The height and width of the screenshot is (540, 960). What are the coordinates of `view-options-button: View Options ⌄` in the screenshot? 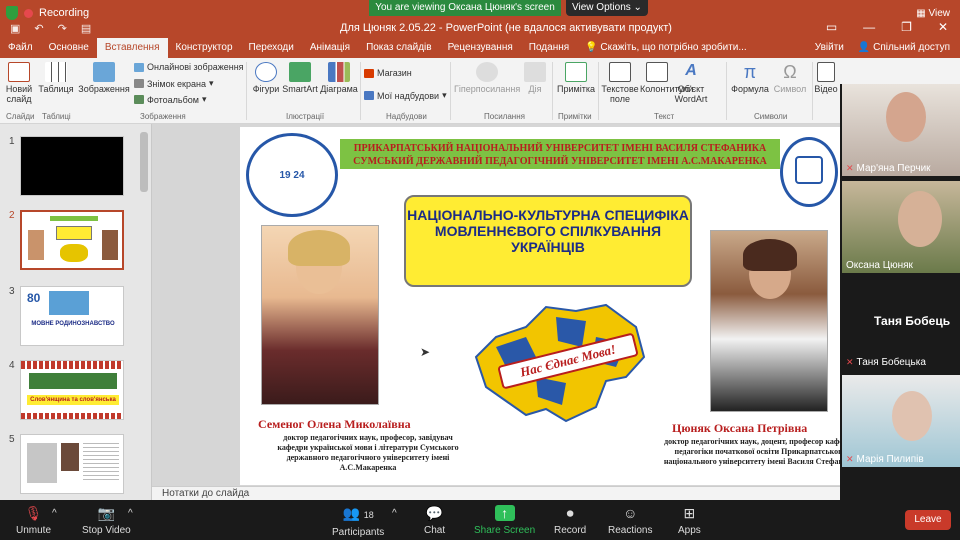 It's located at (607, 8).